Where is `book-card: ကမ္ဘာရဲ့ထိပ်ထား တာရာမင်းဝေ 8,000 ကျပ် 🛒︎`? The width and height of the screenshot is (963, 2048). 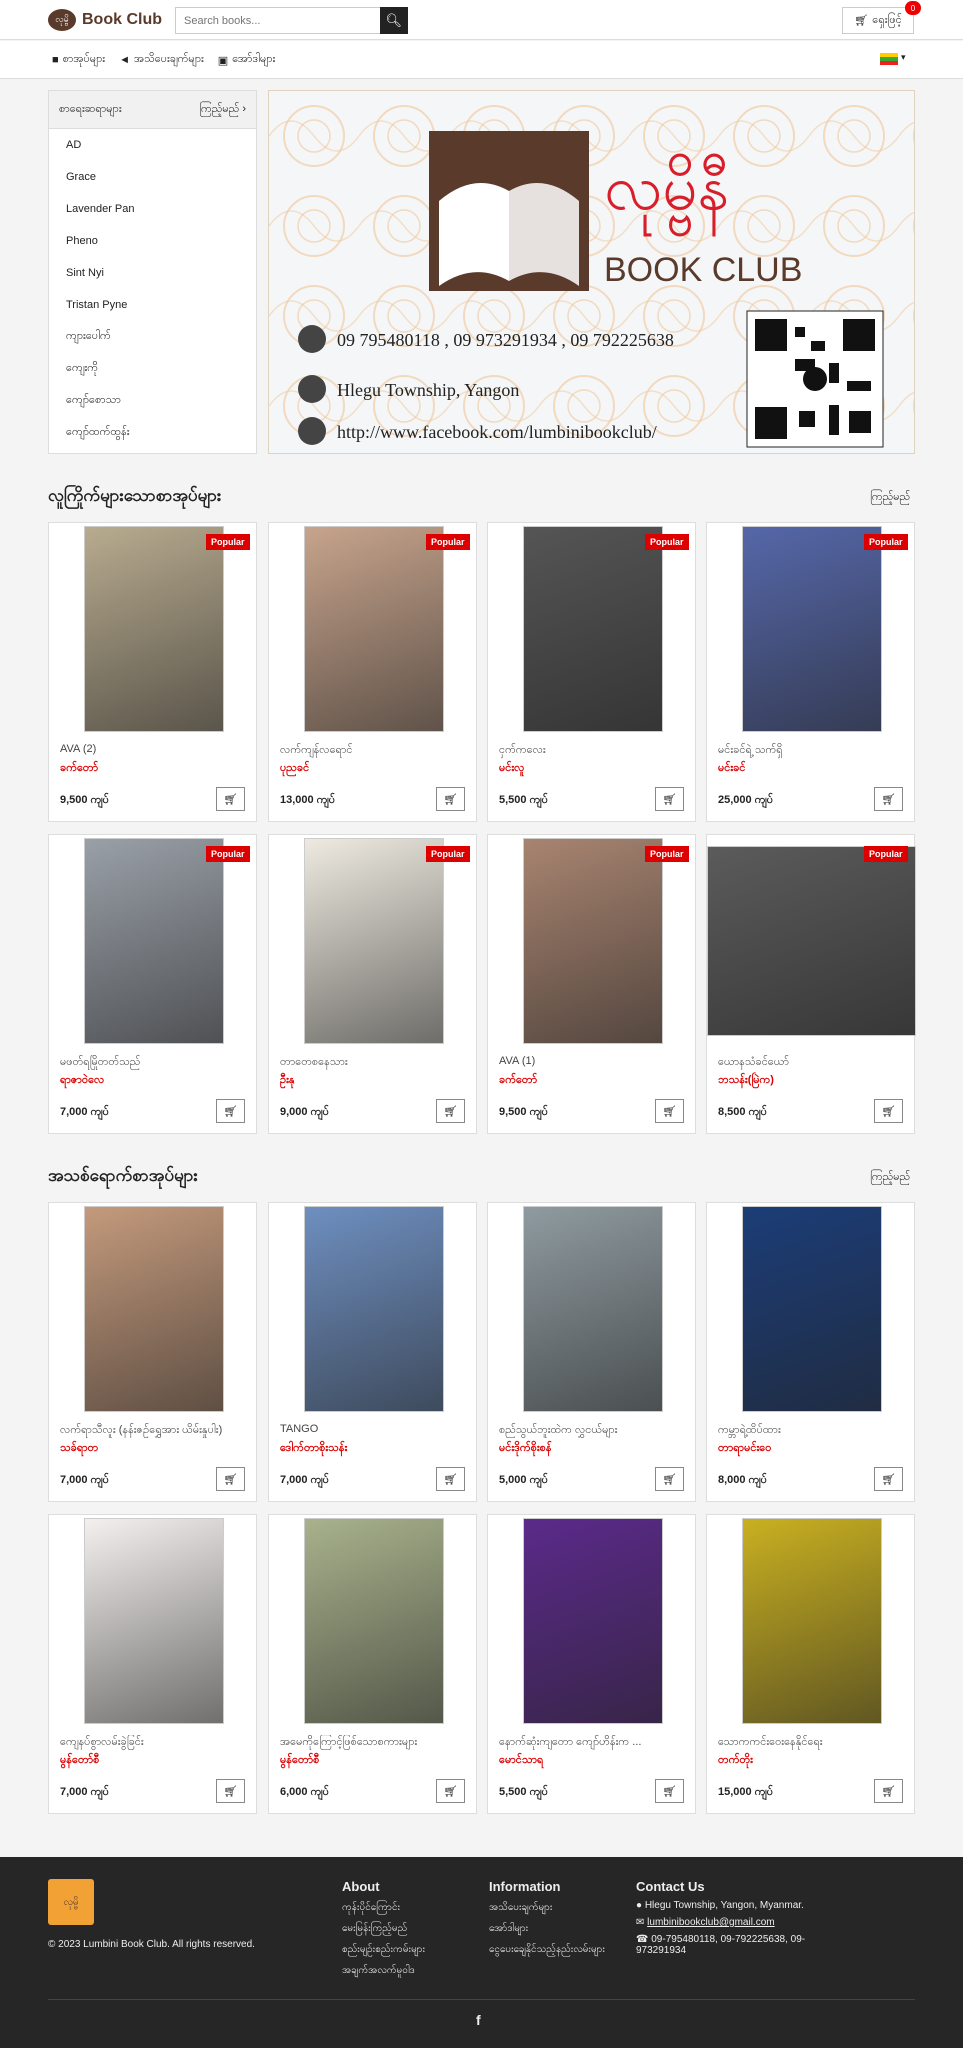
book-card: ကမ္ဘာရဲ့ထိပ်ထား တာရာမင်းဝေ 8,000 ကျပ် 🛒︎ is located at coordinates (810, 1352).